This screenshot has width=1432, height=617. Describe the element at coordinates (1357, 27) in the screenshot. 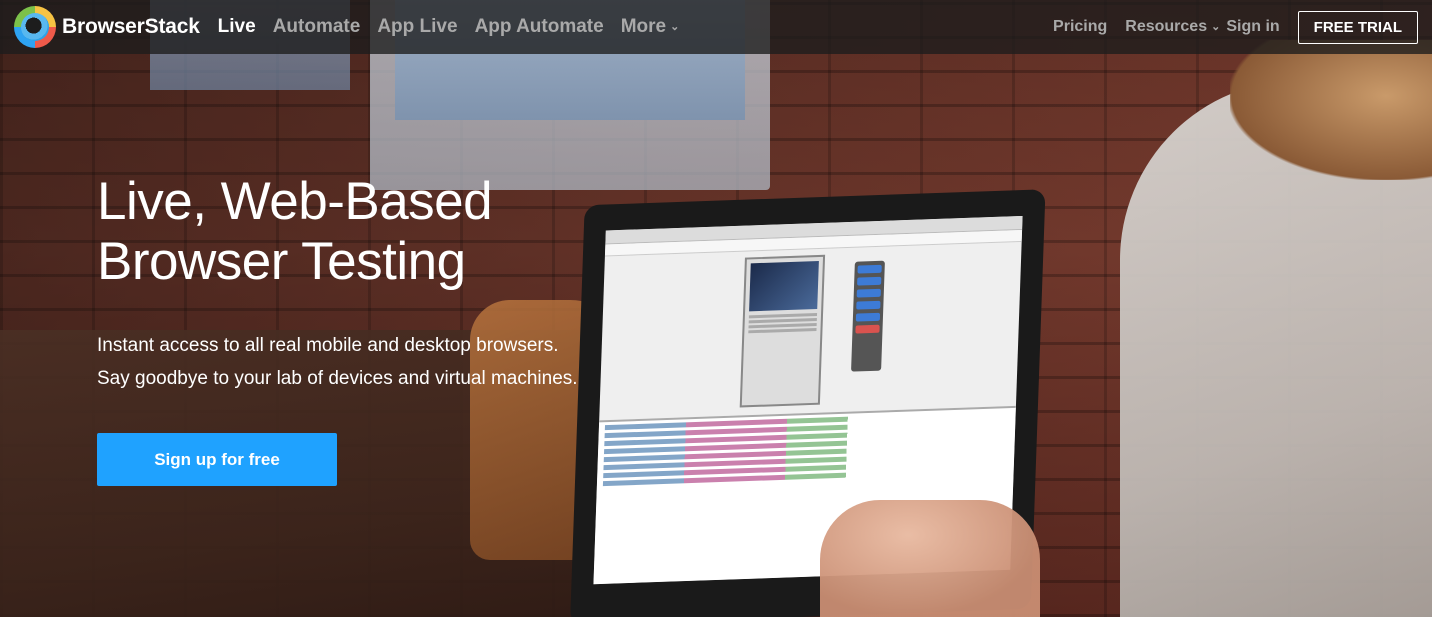

I see `free-trial-button: FREE TRIAL` at that location.